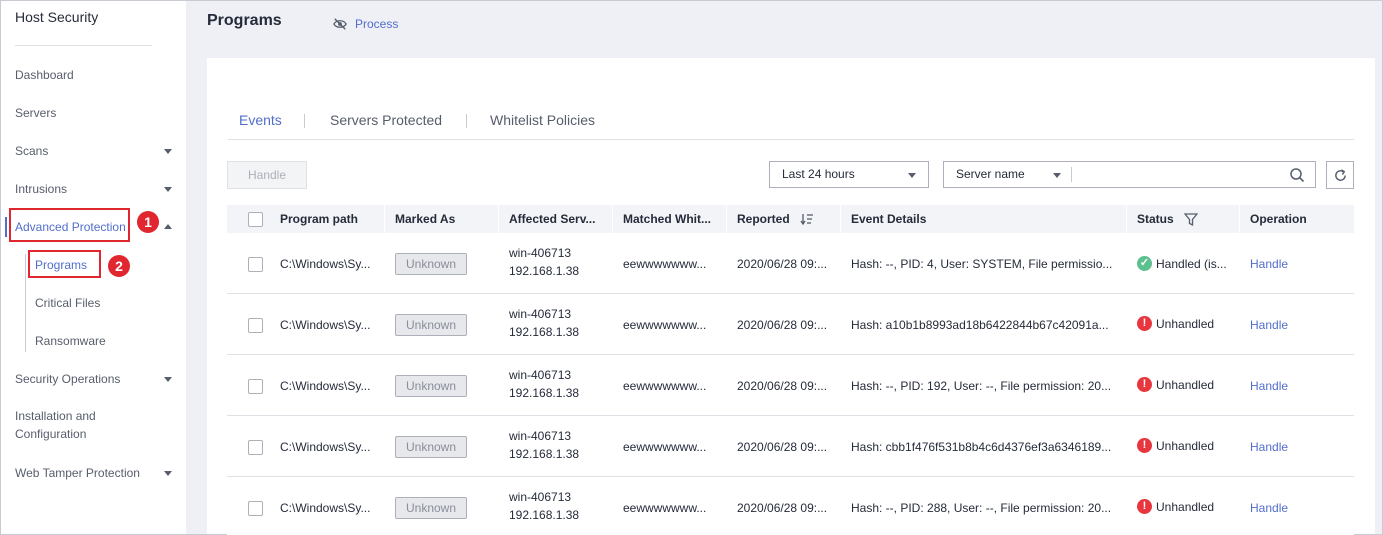 The height and width of the screenshot is (535, 1383). I want to click on col-status: Status, so click(1155, 219).